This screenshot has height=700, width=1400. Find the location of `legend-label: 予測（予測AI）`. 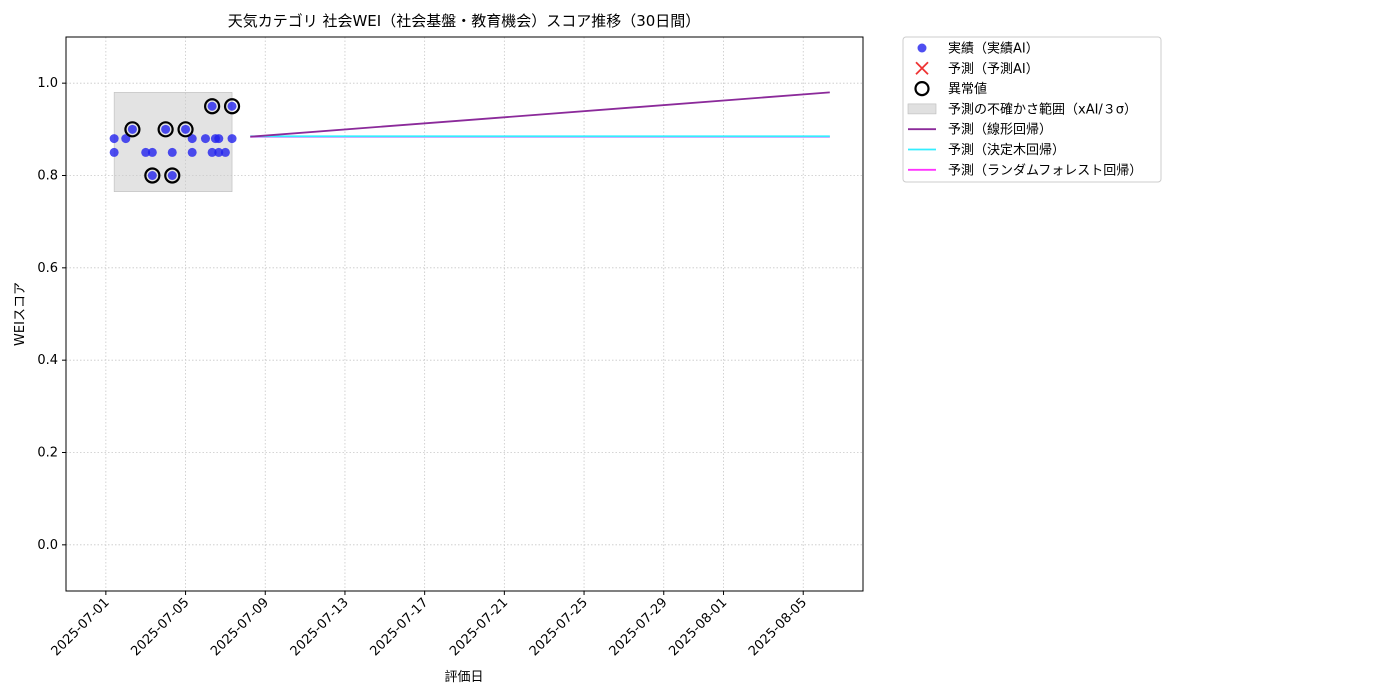

legend-label: 予測（予測AI） is located at coordinates (993, 69).